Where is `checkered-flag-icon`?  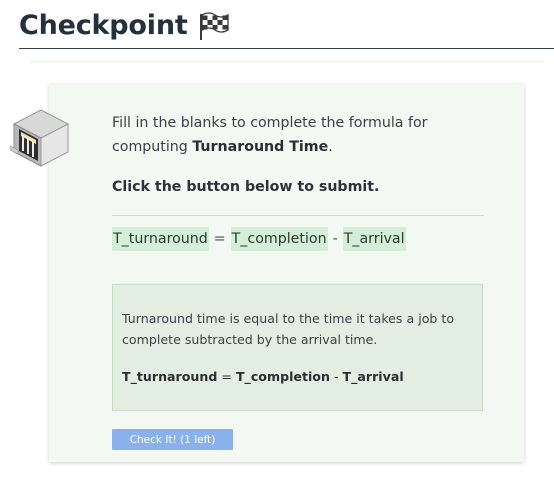
checkered-flag-icon is located at coordinates (214, 26).